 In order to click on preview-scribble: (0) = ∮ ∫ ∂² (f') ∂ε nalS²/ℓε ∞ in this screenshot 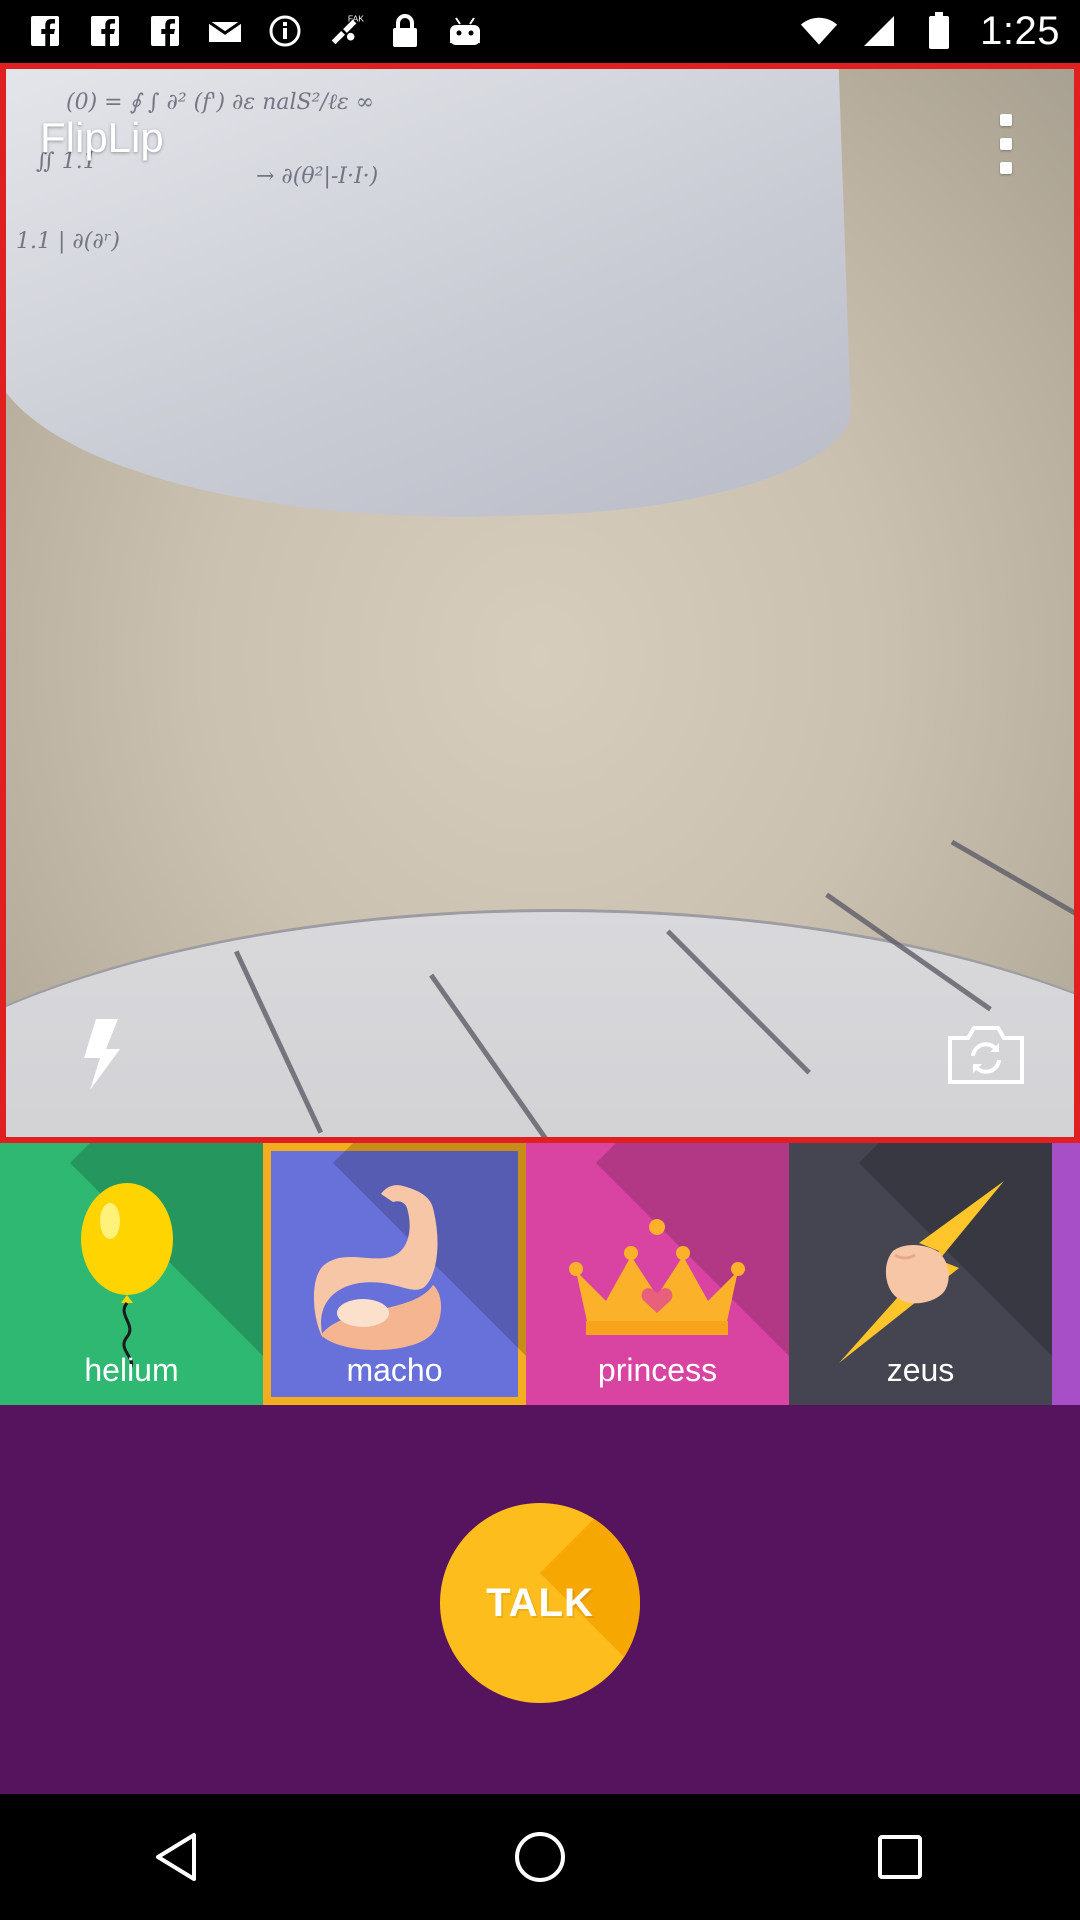, I will do `click(220, 102)`.